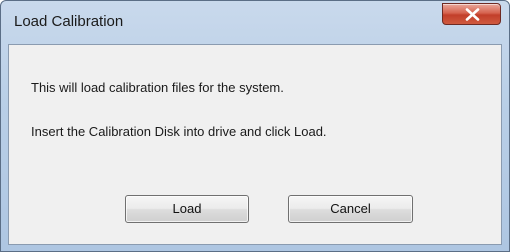  Describe the element at coordinates (350, 209) in the screenshot. I see `cancel-button: Cancel` at that location.